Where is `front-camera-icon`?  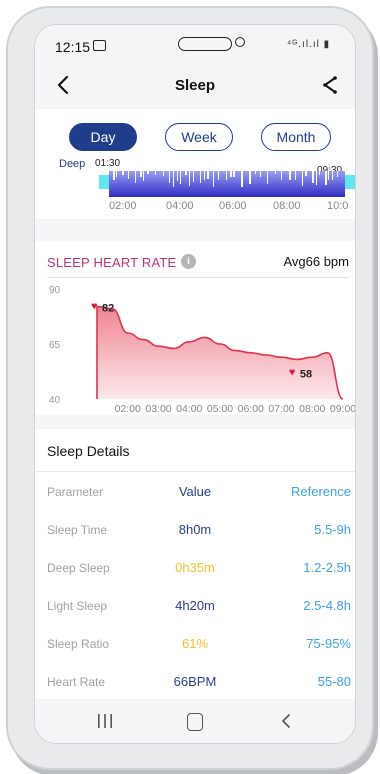 front-camera-icon is located at coordinates (240, 42).